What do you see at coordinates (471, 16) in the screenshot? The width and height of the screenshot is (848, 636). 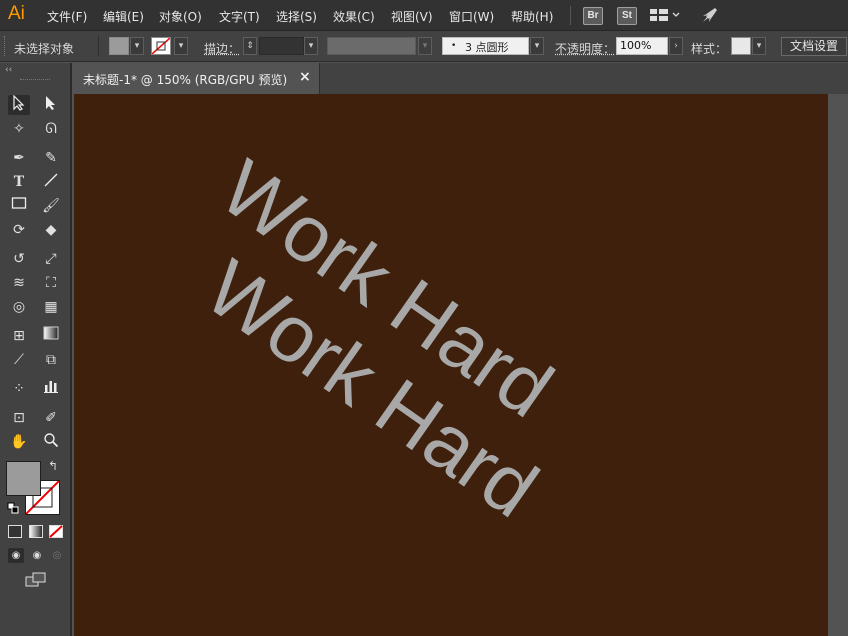 I see `menu-window: 窗口(W)` at bounding box center [471, 16].